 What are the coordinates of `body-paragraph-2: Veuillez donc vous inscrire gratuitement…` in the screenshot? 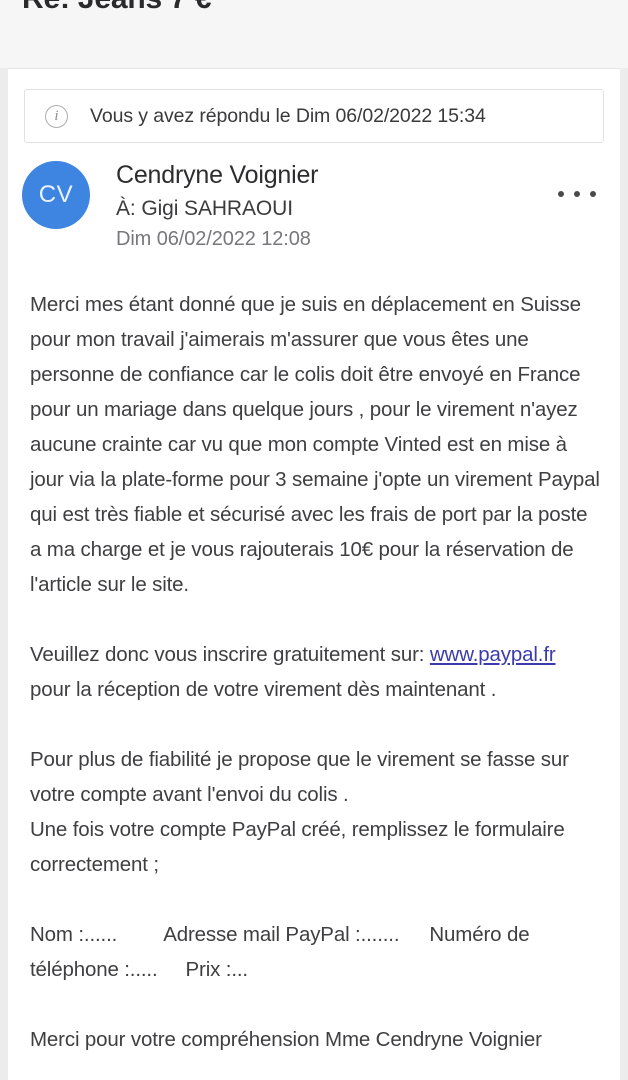 It's located at (317, 672).